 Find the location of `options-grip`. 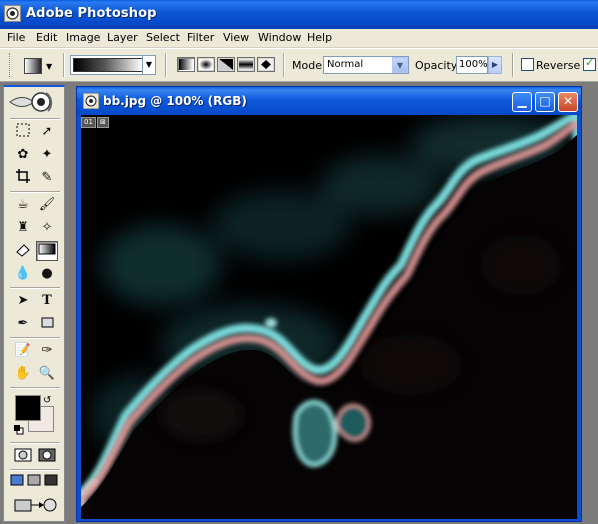

options-grip is located at coordinates (11, 65).